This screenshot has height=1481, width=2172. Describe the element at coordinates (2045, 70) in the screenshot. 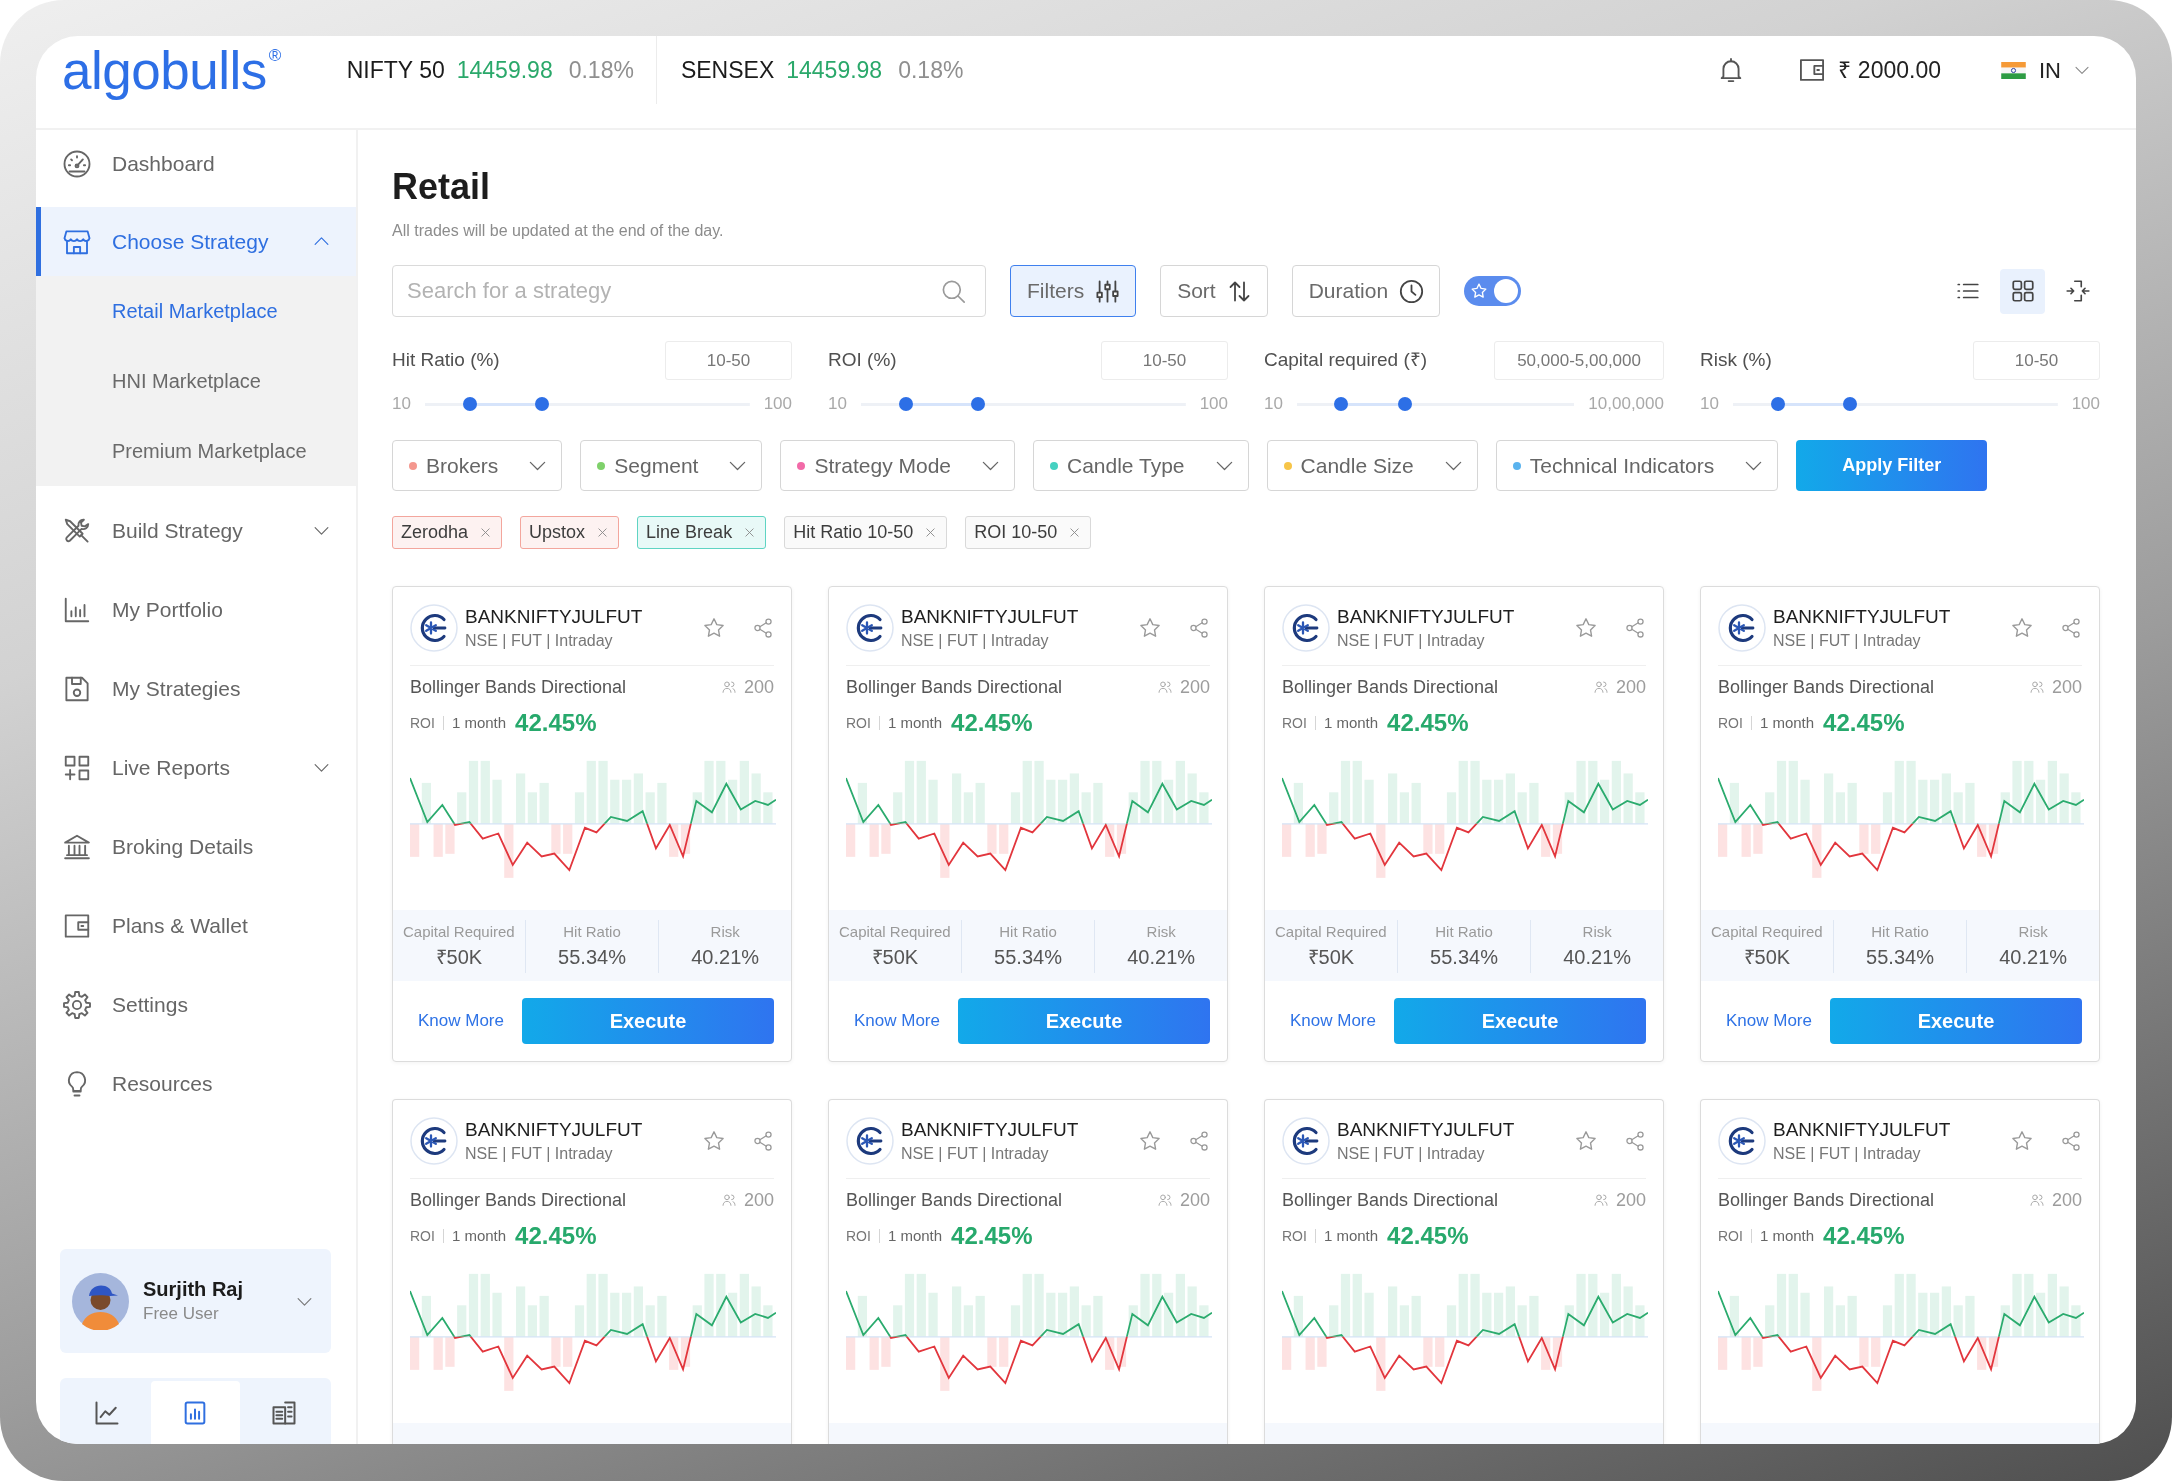

I see `region-selector: IN` at that location.